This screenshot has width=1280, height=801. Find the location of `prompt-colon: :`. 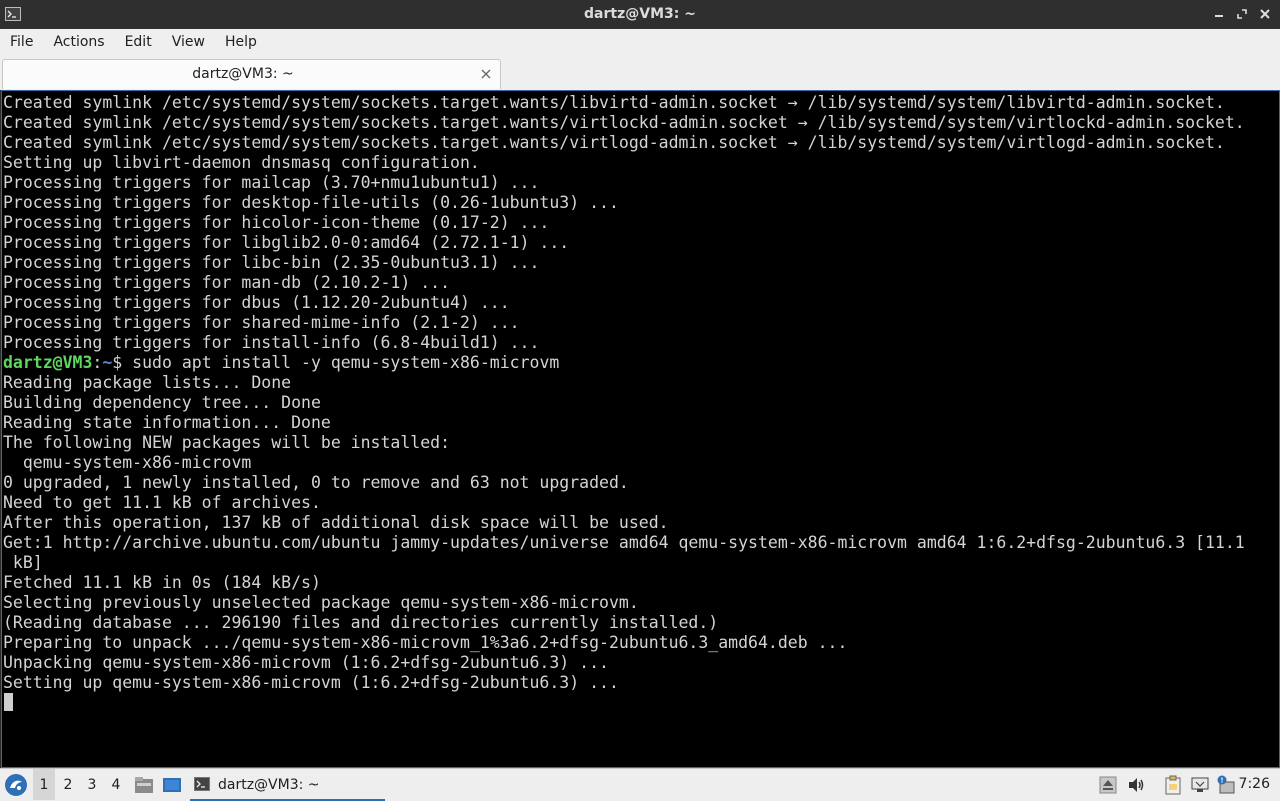

prompt-colon: : is located at coordinates (97, 362).